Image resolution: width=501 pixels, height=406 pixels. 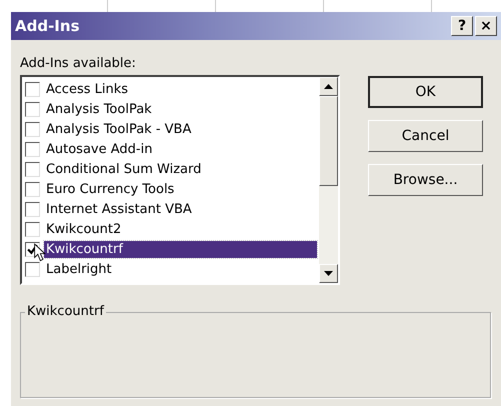 I want to click on scroll-thumb, so click(x=328, y=141).